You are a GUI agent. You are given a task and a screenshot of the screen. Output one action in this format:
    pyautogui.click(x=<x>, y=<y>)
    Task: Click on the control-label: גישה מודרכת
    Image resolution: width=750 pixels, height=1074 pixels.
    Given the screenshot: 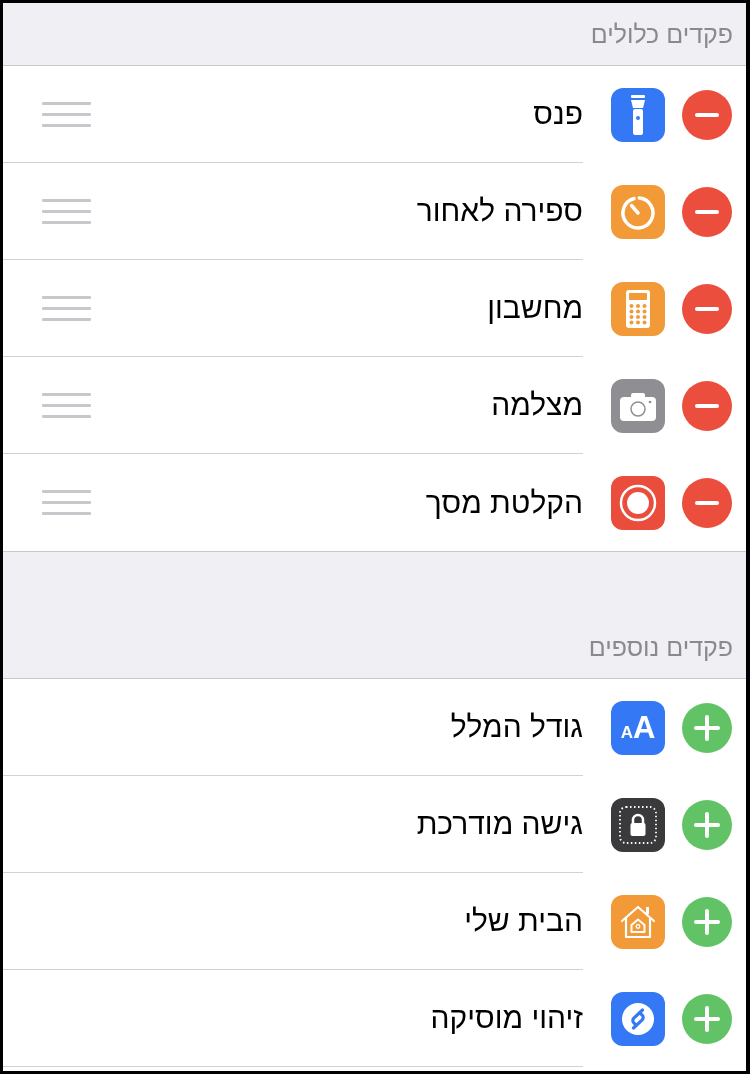 What is the action you would take?
    pyautogui.click(x=499, y=824)
    